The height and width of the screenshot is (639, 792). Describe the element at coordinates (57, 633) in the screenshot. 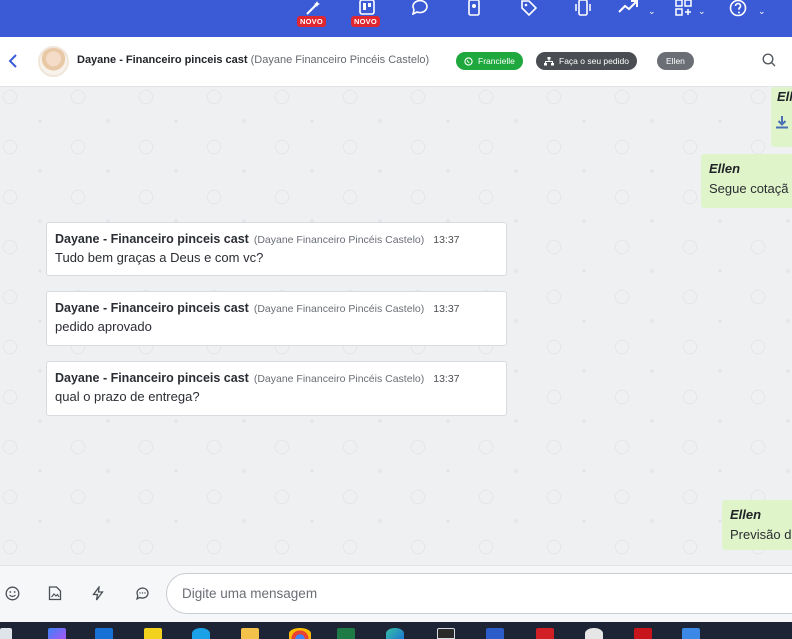

I see `copilot-icon` at that location.